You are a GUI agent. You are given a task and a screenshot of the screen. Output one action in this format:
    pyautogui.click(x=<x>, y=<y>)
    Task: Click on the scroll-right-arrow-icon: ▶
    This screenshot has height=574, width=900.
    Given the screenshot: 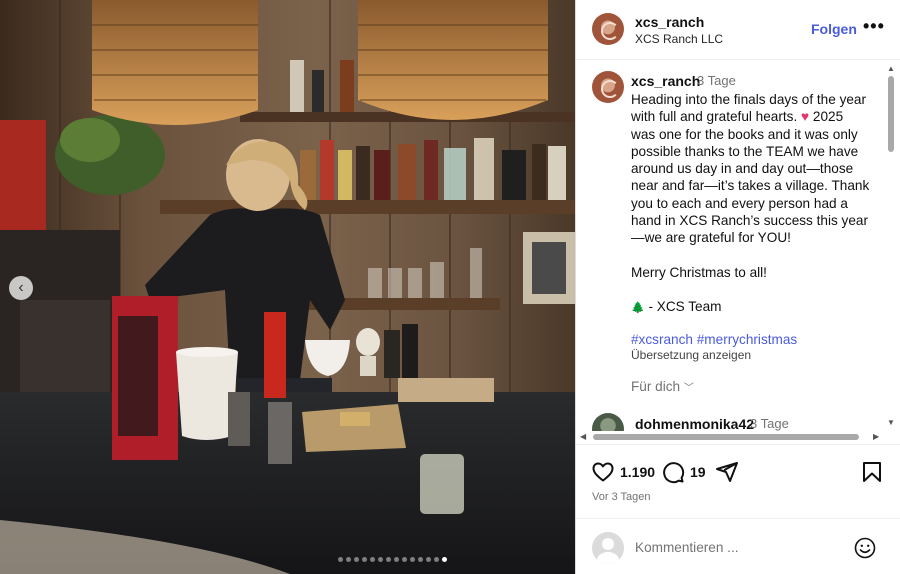 What is the action you would take?
    pyautogui.click(x=876, y=436)
    